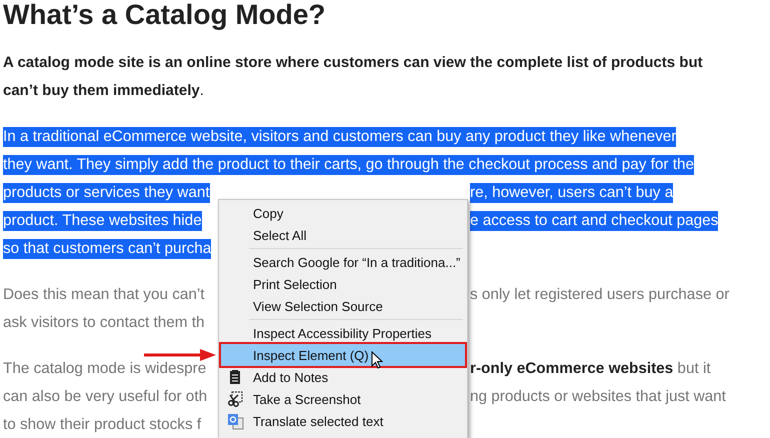 The height and width of the screenshot is (438, 770). I want to click on translate-icon, so click(235, 421).